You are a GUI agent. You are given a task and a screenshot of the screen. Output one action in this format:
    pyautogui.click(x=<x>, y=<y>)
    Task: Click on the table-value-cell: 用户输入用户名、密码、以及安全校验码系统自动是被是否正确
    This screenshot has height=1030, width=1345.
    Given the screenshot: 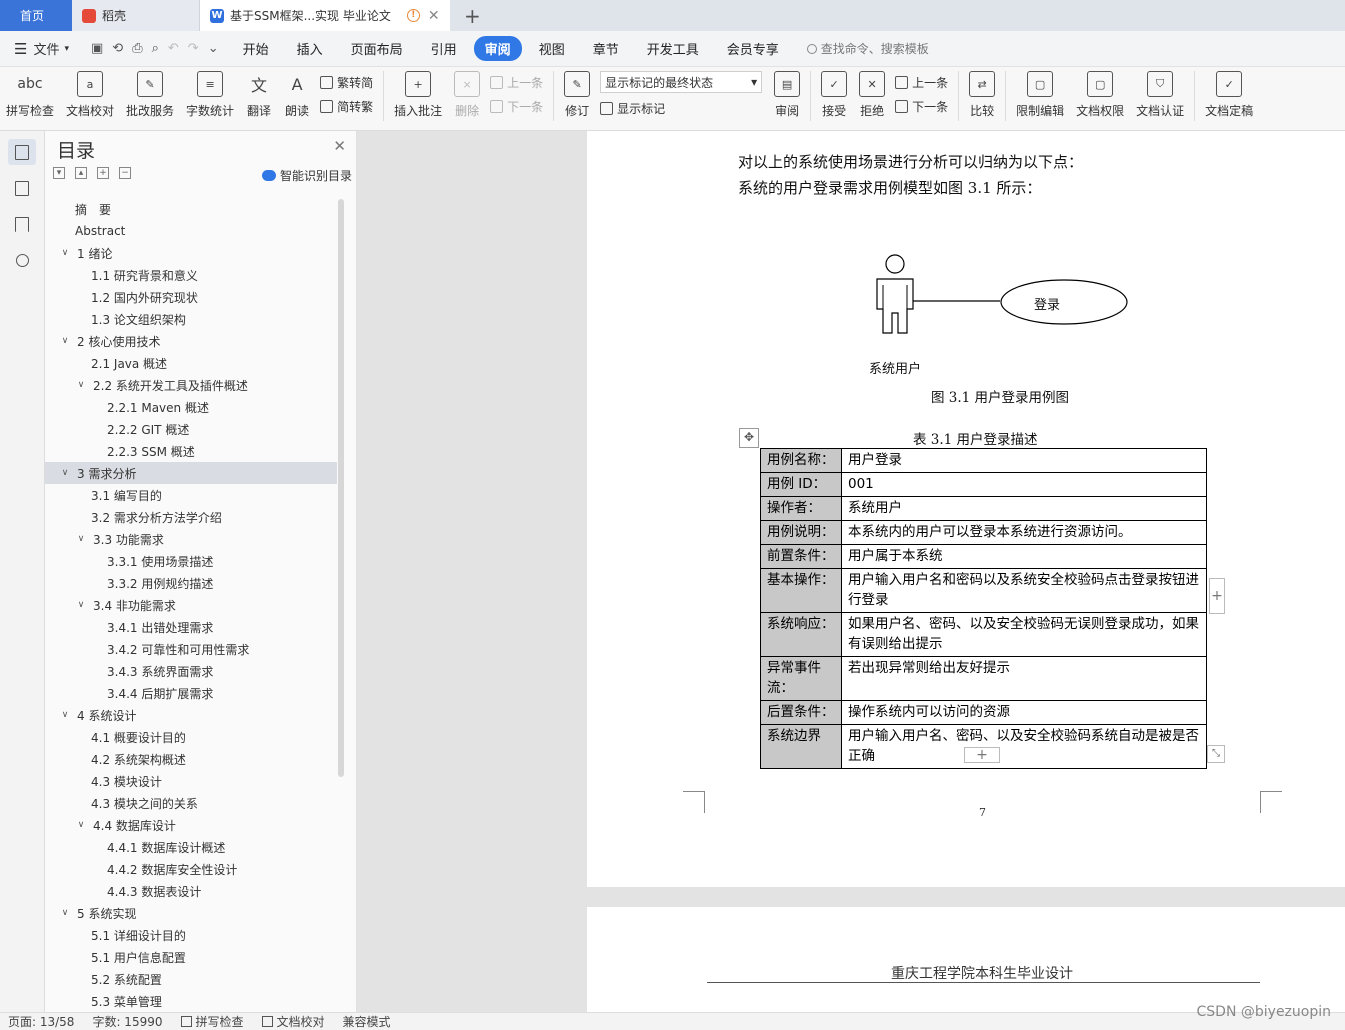 What is the action you would take?
    pyautogui.click(x=1024, y=746)
    